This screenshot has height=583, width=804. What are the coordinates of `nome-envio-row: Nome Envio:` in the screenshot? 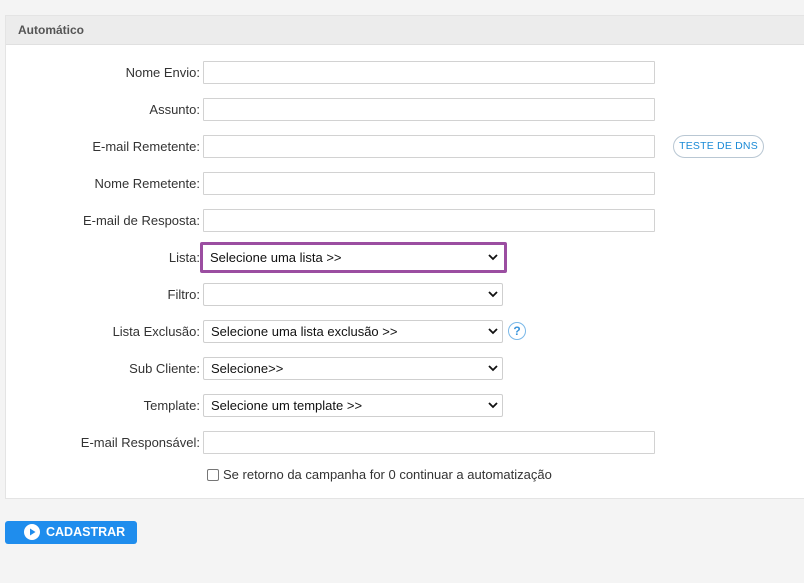 It's located at (100, 73).